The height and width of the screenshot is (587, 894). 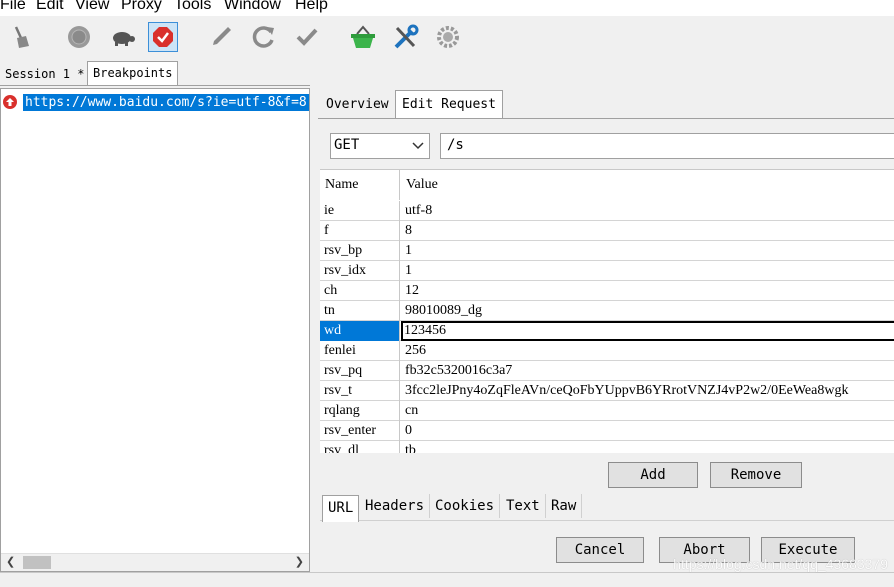 I want to click on param-name: rsv_enter, so click(x=360, y=431).